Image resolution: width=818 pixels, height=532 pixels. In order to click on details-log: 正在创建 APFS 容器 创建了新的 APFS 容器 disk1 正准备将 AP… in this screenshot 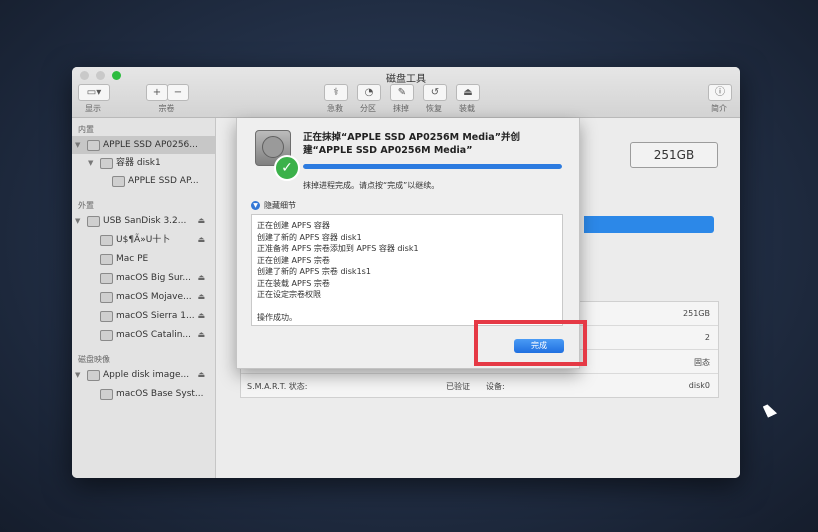, I will do `click(407, 270)`.